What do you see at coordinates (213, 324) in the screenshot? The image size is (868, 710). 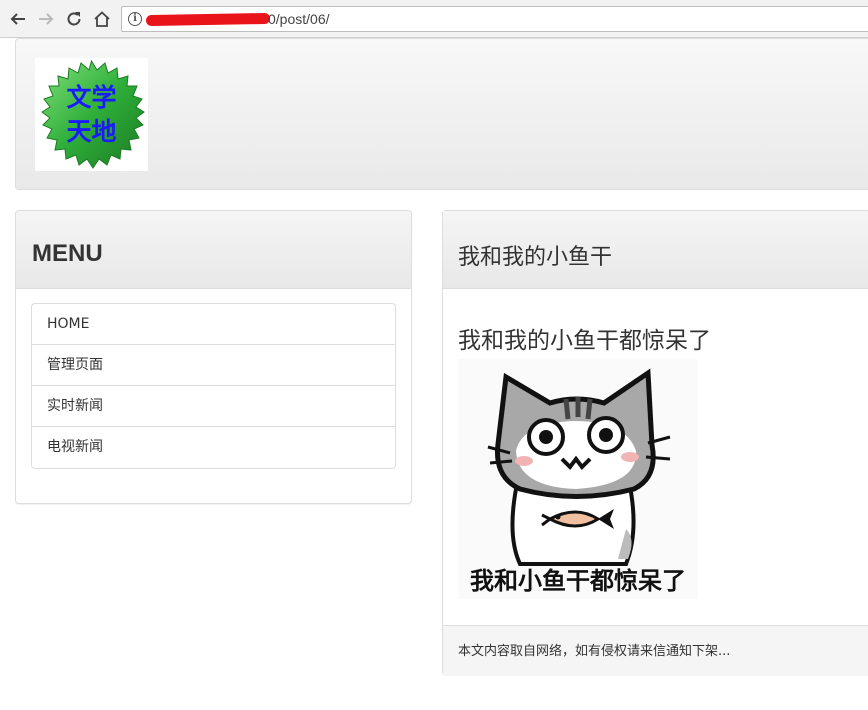 I see `menu-item-home: HOME` at bounding box center [213, 324].